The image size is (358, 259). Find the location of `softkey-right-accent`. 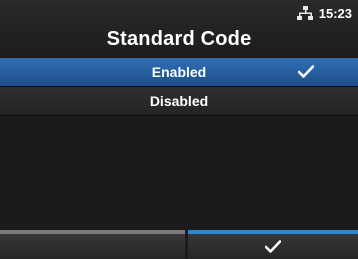

softkey-right-accent is located at coordinates (273, 232).